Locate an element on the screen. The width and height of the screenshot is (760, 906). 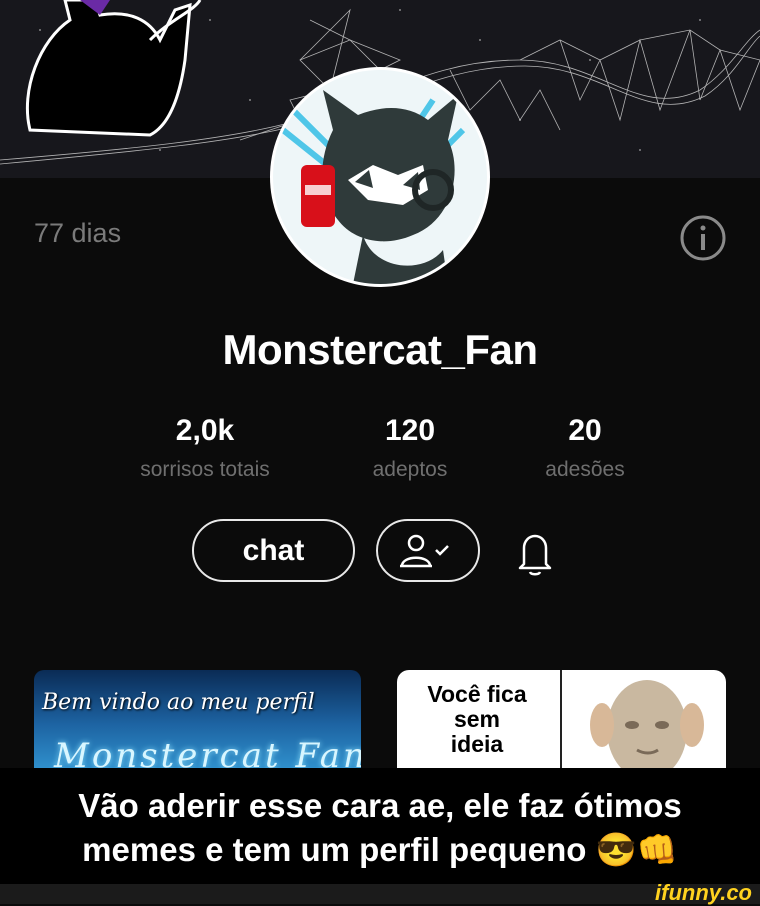
post-subtitle: Monstercat Fan is located at coordinates (207, 752).